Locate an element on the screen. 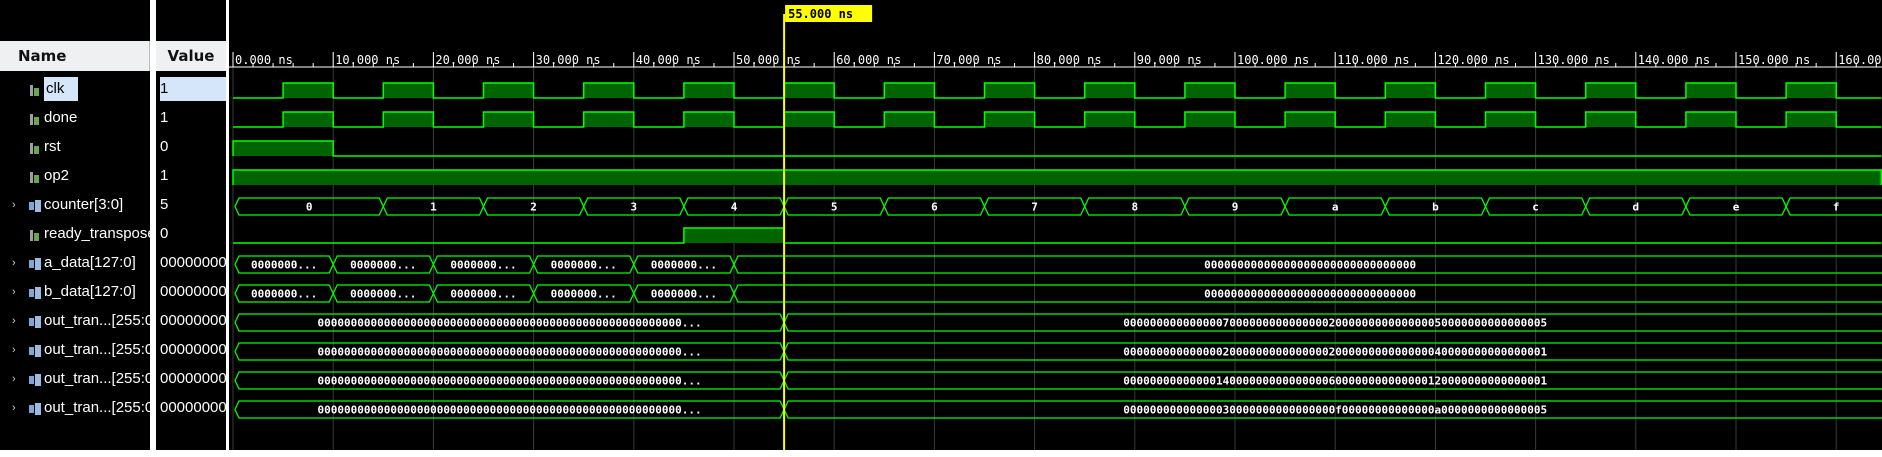  counter-segment-label: 0 is located at coordinates (309, 207).